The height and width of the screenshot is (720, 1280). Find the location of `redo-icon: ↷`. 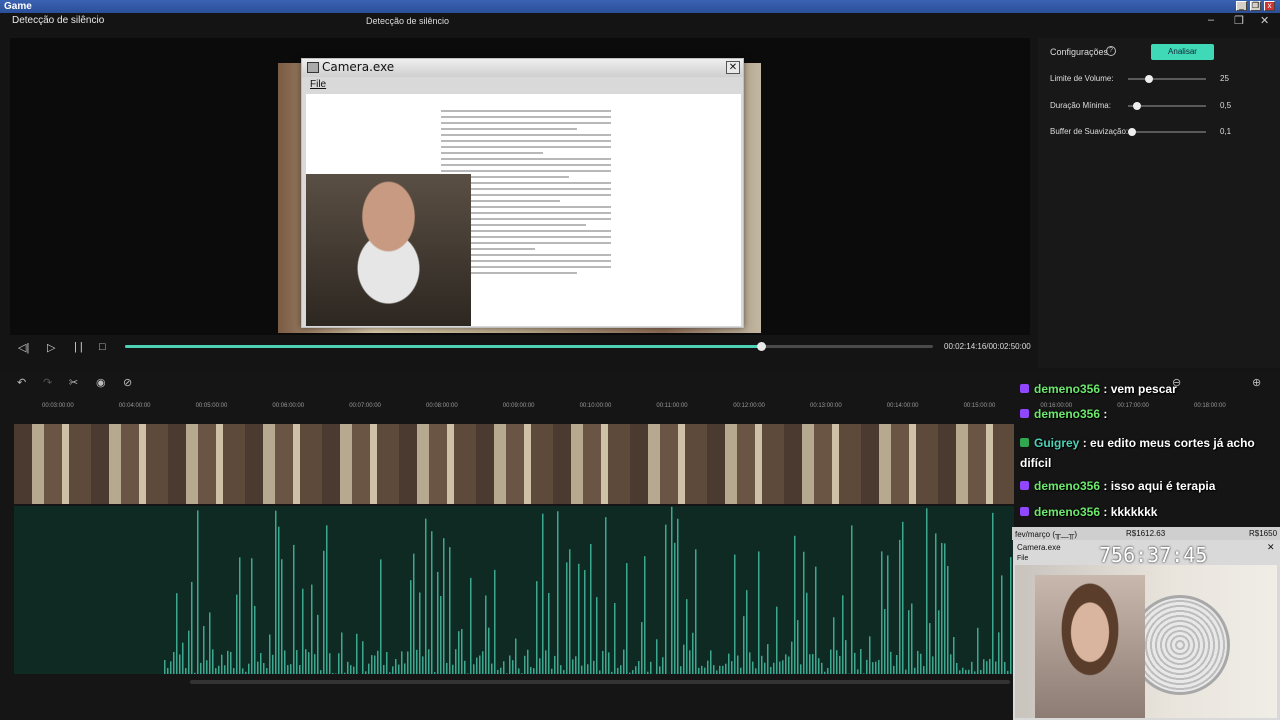

redo-icon: ↷ is located at coordinates (47, 382).